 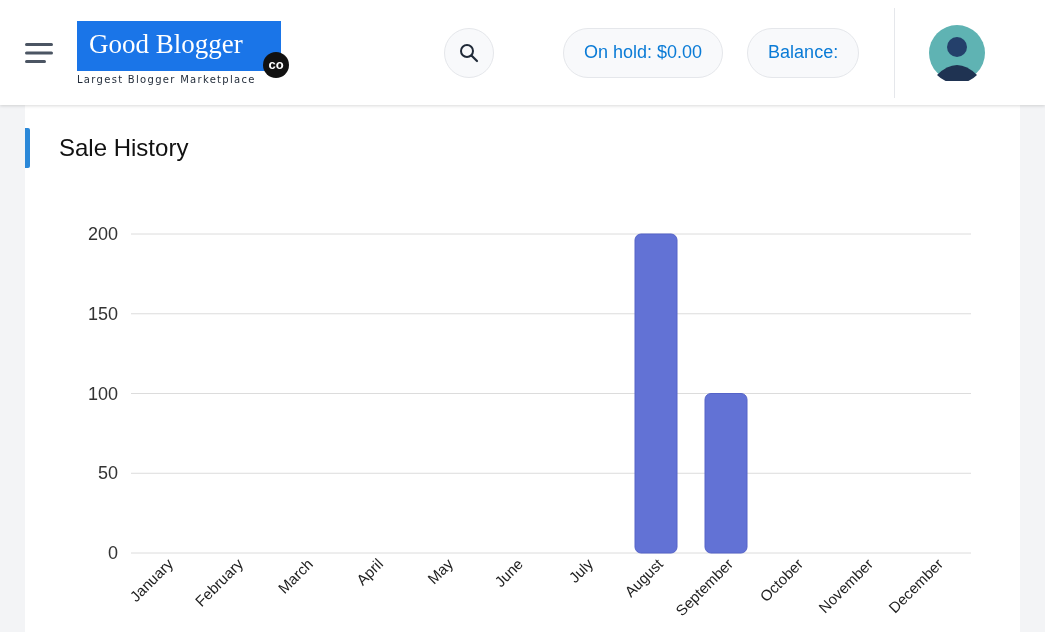 What do you see at coordinates (581, 570) in the screenshot?
I see `x-axis-label: July` at bounding box center [581, 570].